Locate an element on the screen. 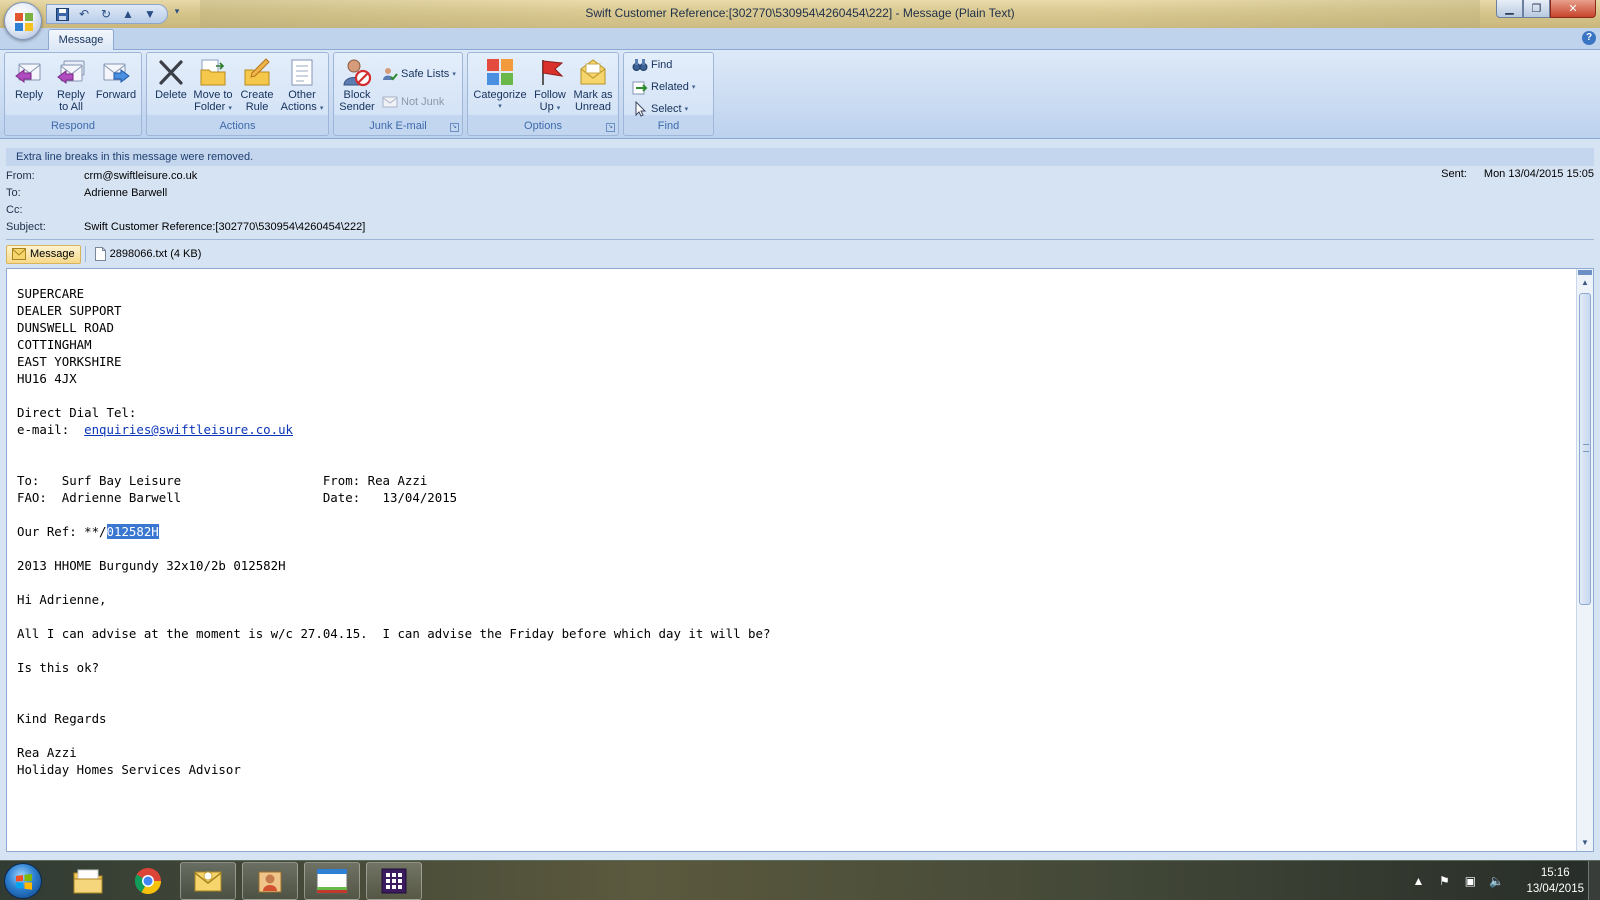 Image resolution: width=1600 pixels, height=900 pixels. taskbar-sage is located at coordinates (332, 881).